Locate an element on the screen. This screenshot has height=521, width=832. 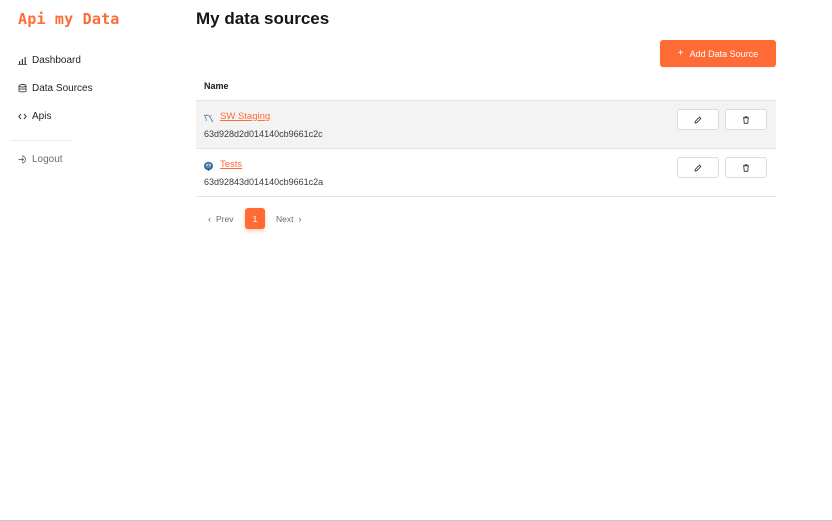
table-row: SW Staging 63d928d2d014140cb9661c2c is located at coordinates (486, 125).